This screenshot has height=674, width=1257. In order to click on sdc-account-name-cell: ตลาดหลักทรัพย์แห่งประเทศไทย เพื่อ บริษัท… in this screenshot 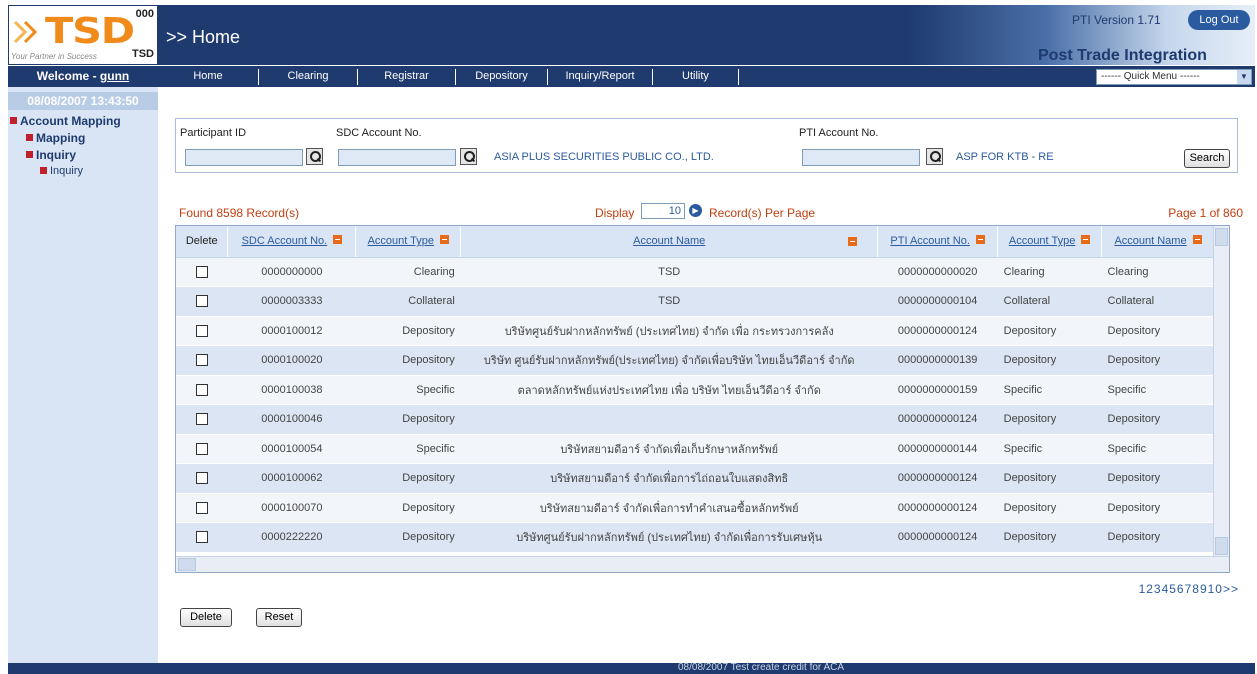, I will do `click(669, 390)`.